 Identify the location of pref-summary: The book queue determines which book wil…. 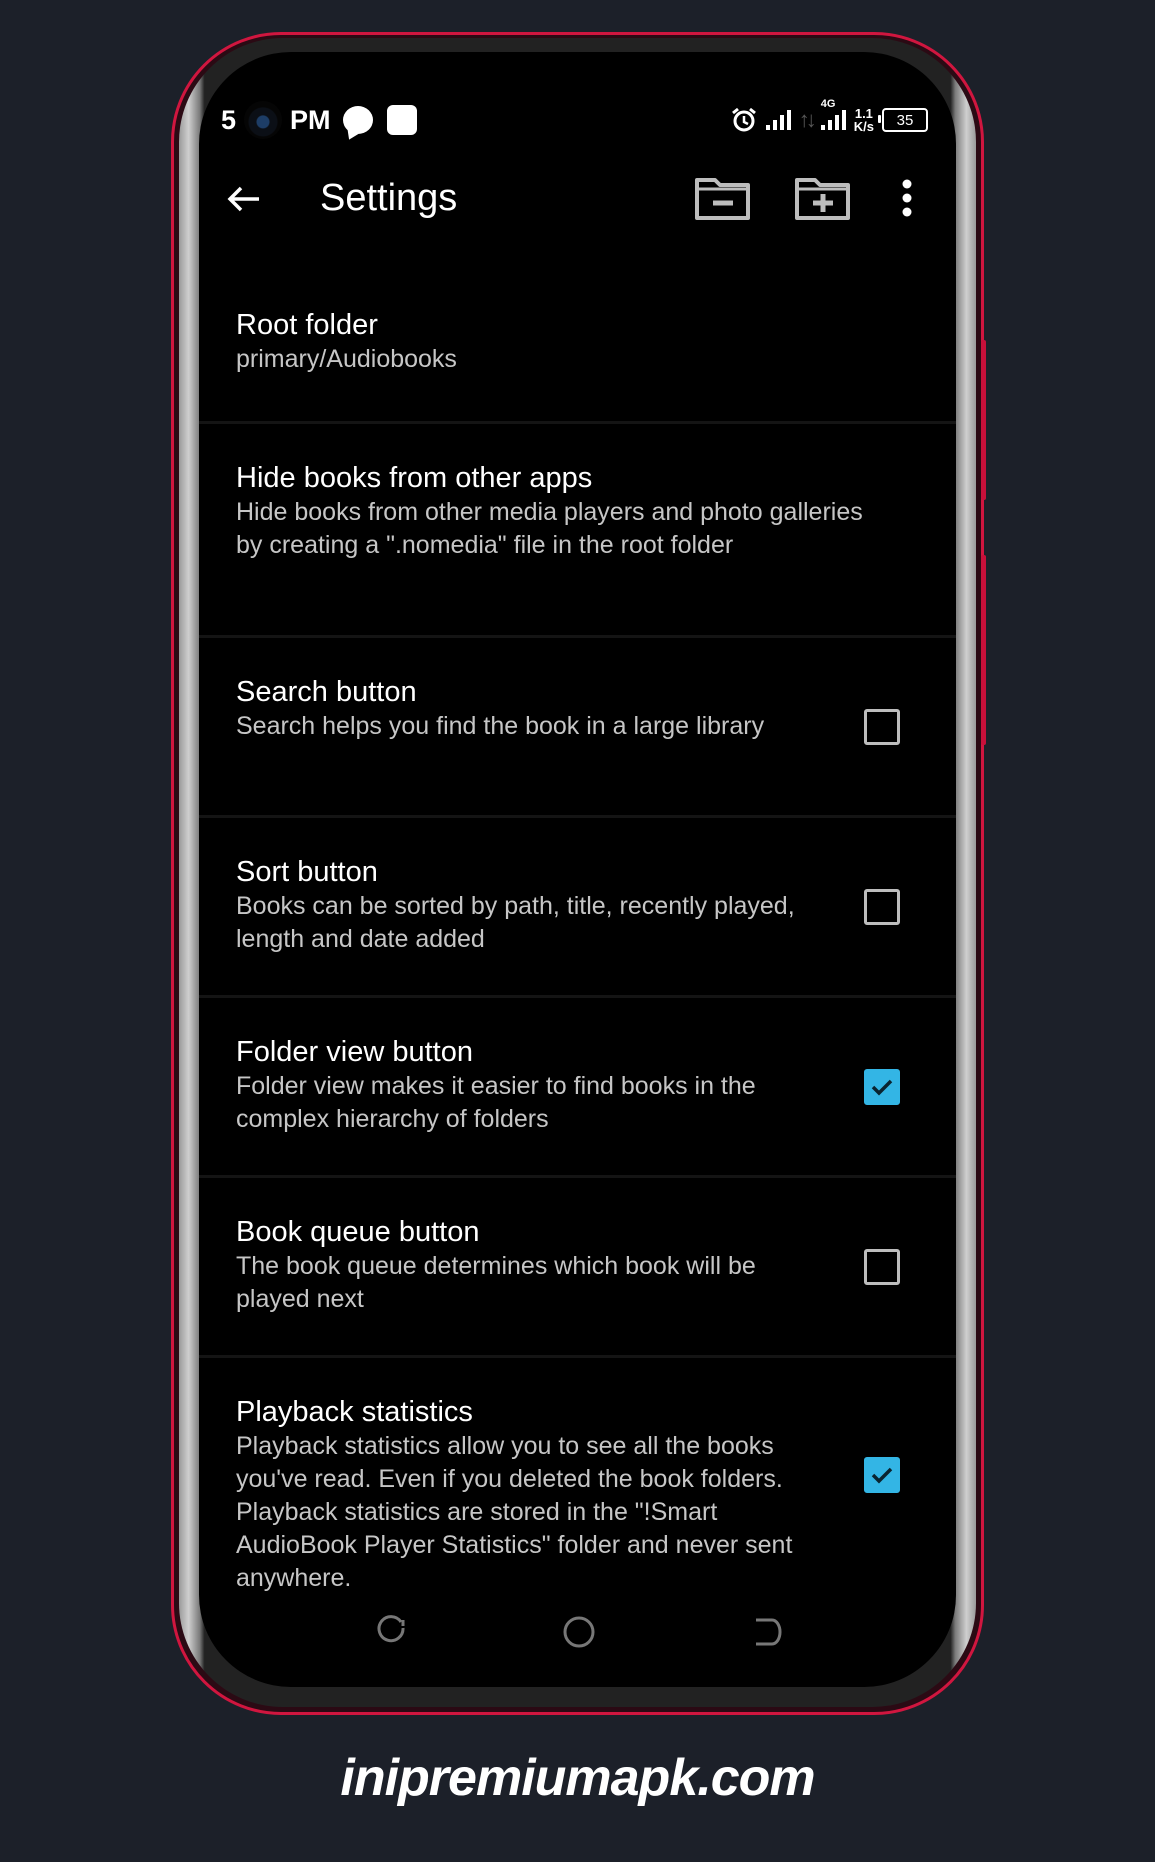
(496, 1282).